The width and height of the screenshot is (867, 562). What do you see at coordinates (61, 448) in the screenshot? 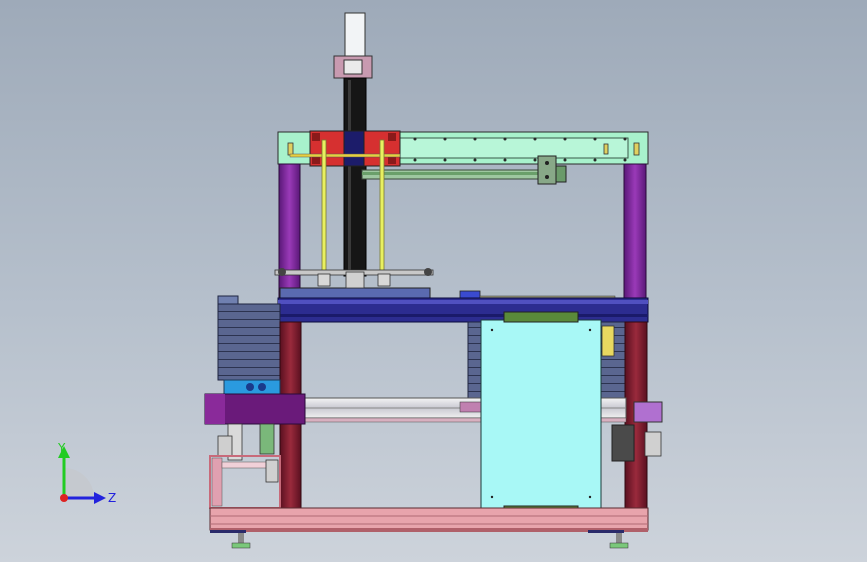
I see `y-axis-label: Y` at bounding box center [61, 448].